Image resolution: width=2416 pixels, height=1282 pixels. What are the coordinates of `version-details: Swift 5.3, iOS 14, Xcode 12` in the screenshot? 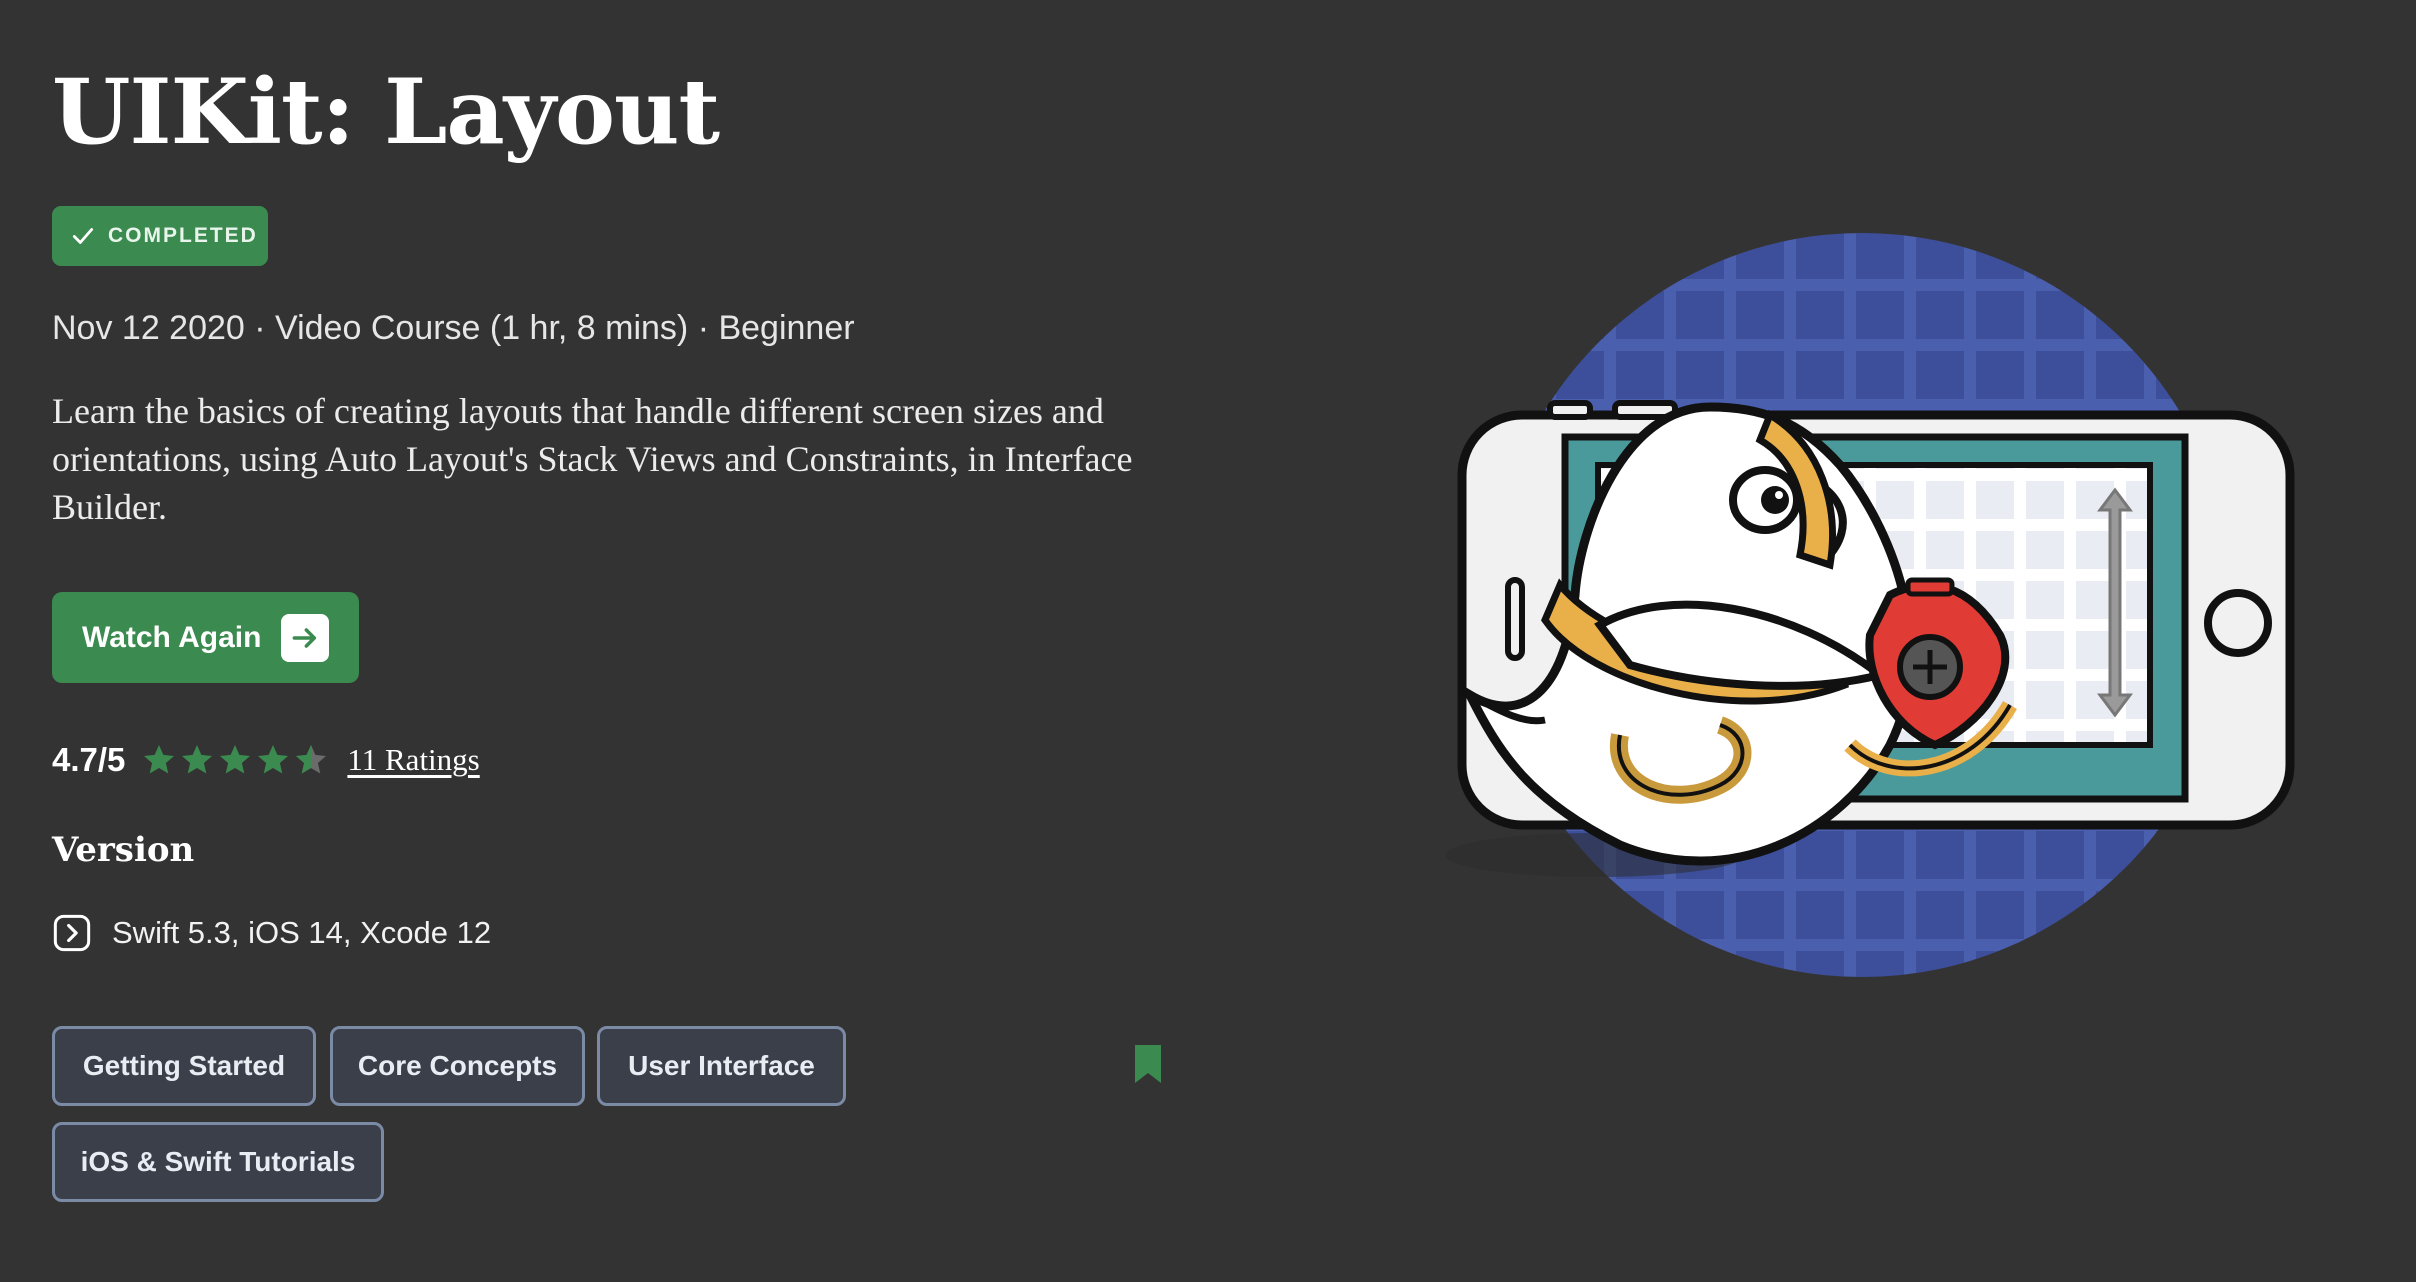 It's located at (302, 932).